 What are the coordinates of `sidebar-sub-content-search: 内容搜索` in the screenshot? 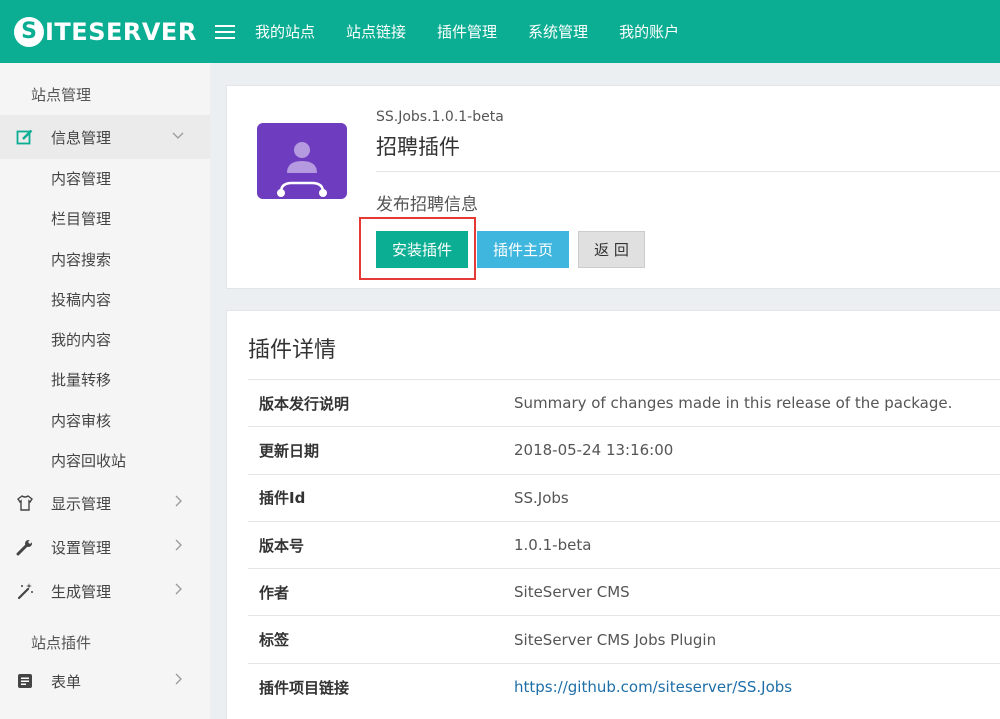 It's located at (105, 260).